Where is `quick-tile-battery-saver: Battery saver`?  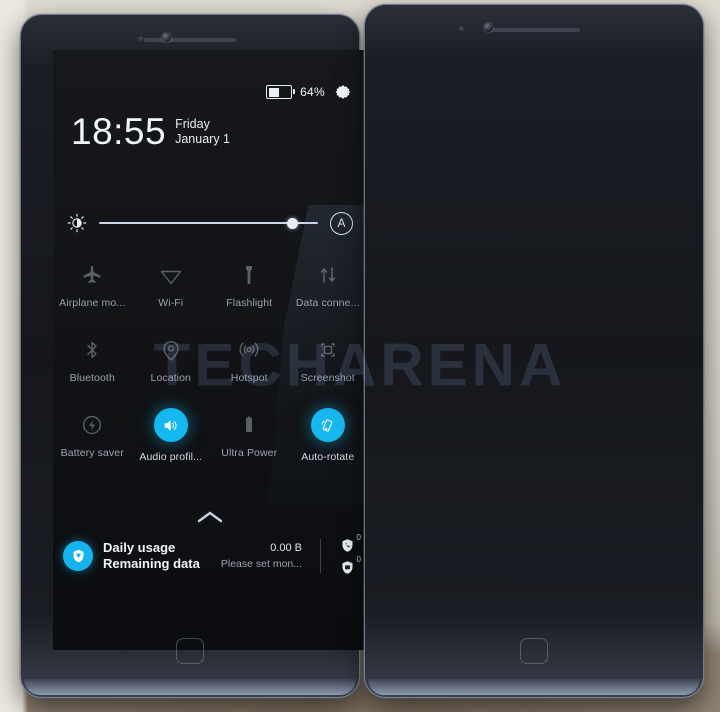 quick-tile-battery-saver: Battery saver is located at coordinates (92, 435).